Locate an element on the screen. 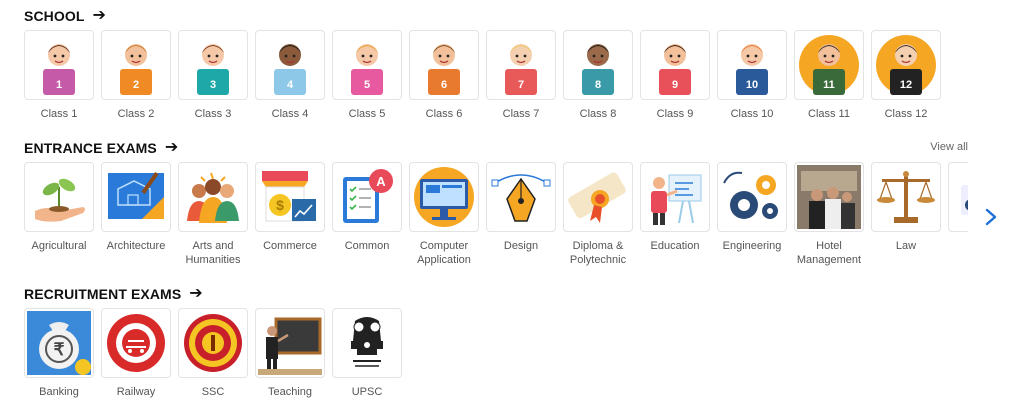  entrance-tile-label: Arts and Humanities is located at coordinates (213, 253).